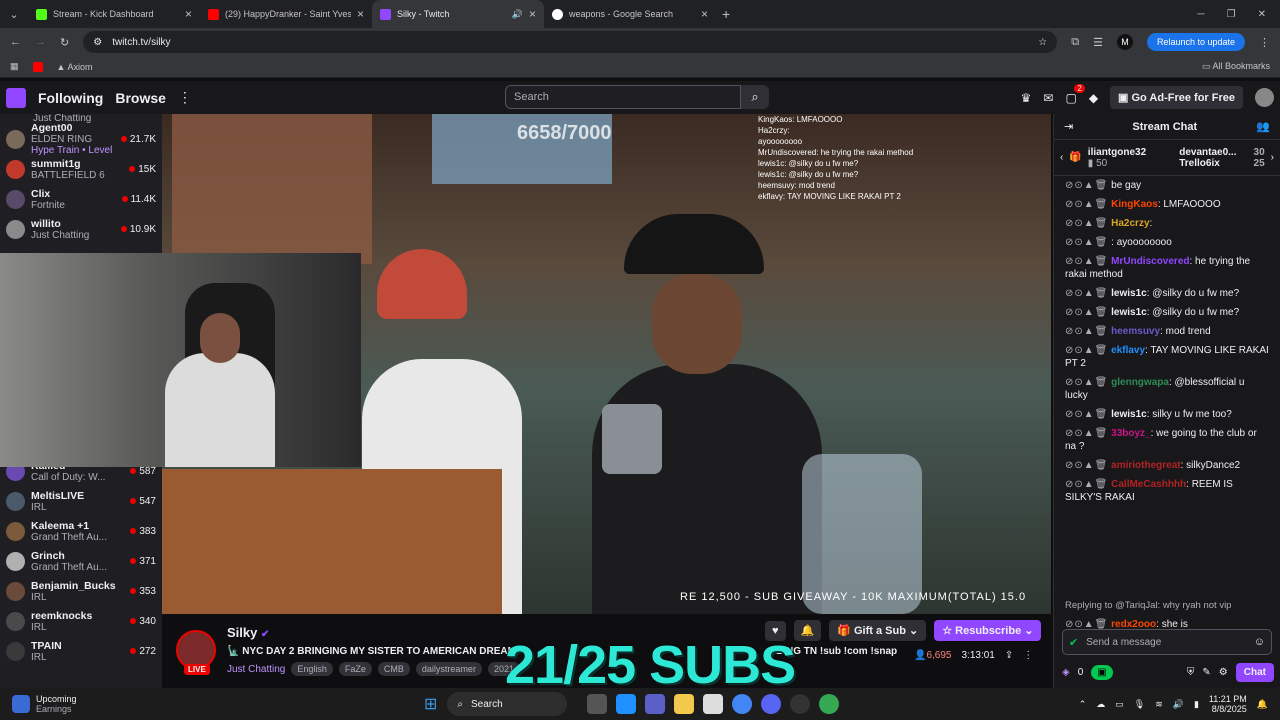 The image size is (1280, 720). What do you see at coordinates (630, 14) in the screenshot?
I see `browser-tab-google: weapons - Google Search ×` at bounding box center [630, 14].